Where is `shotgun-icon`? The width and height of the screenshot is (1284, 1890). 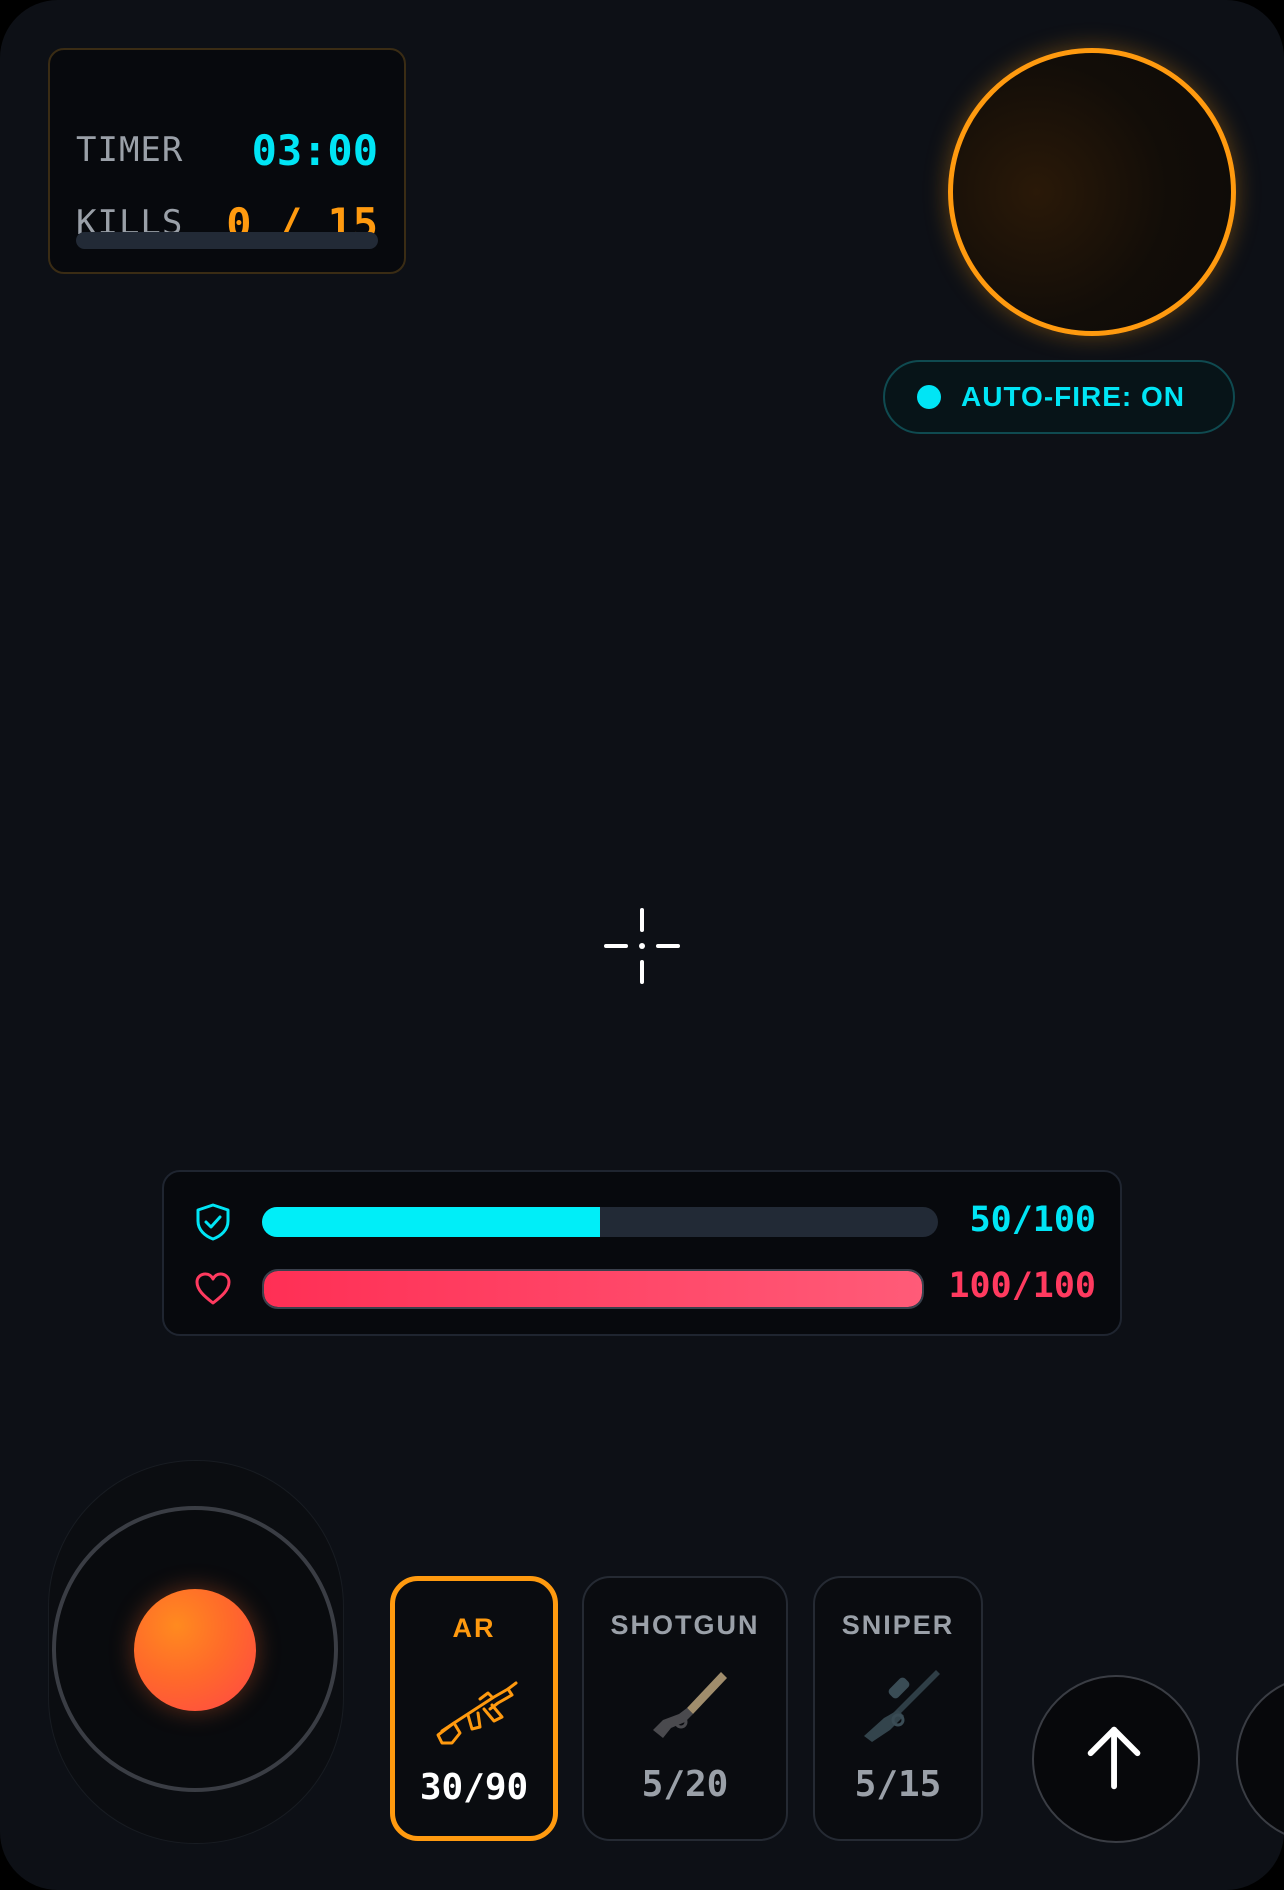 shotgun-icon is located at coordinates (690, 1705).